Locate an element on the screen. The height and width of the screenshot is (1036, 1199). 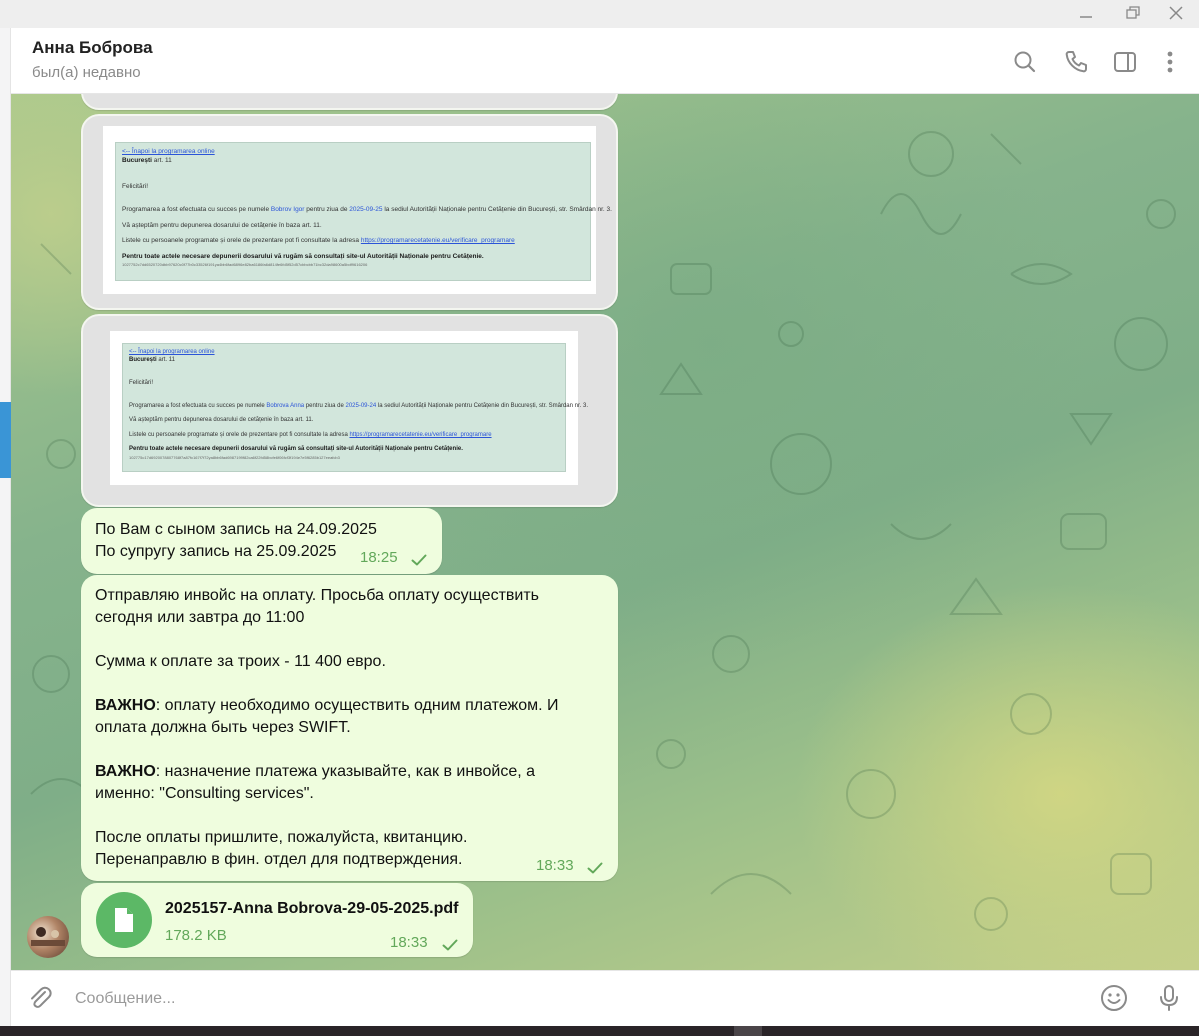
message-line: именно: "Consulting services". is located at coordinates (204, 793).